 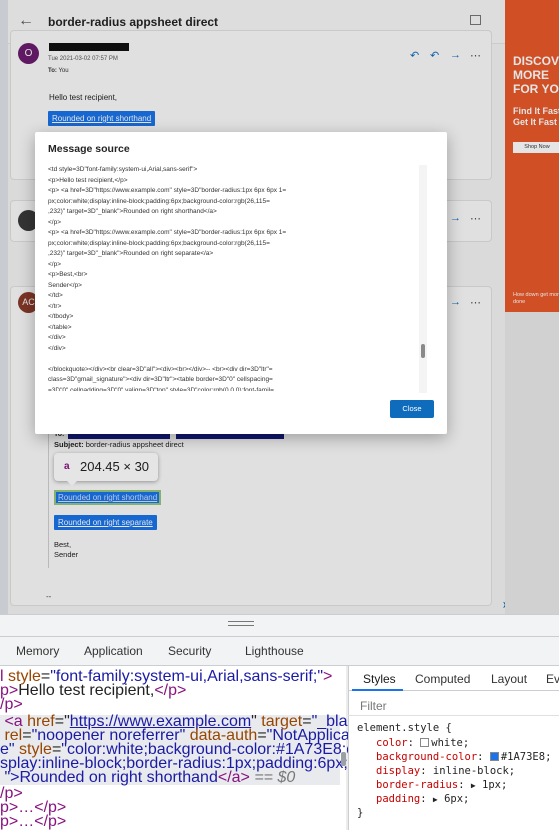 I want to click on tab-computed: Computed, so click(x=442, y=679).